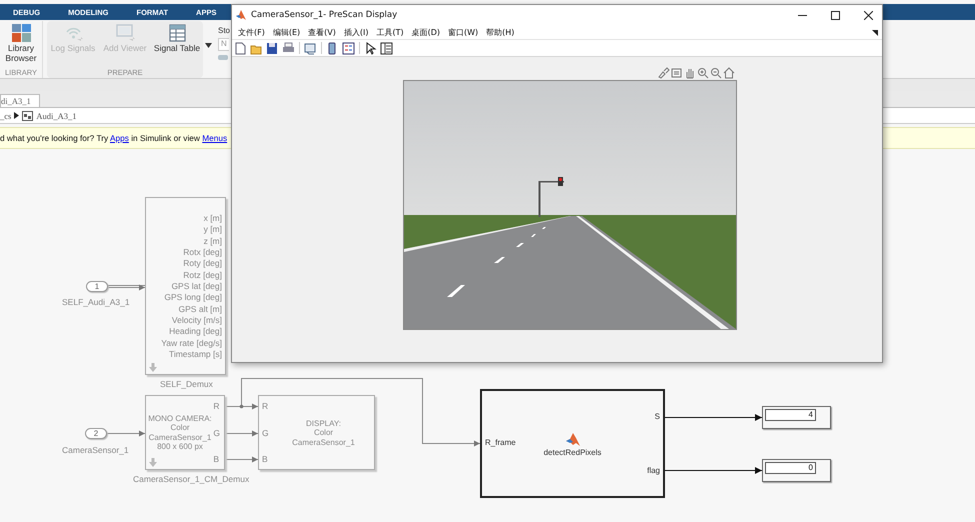  I want to click on close-icon, so click(868, 15).